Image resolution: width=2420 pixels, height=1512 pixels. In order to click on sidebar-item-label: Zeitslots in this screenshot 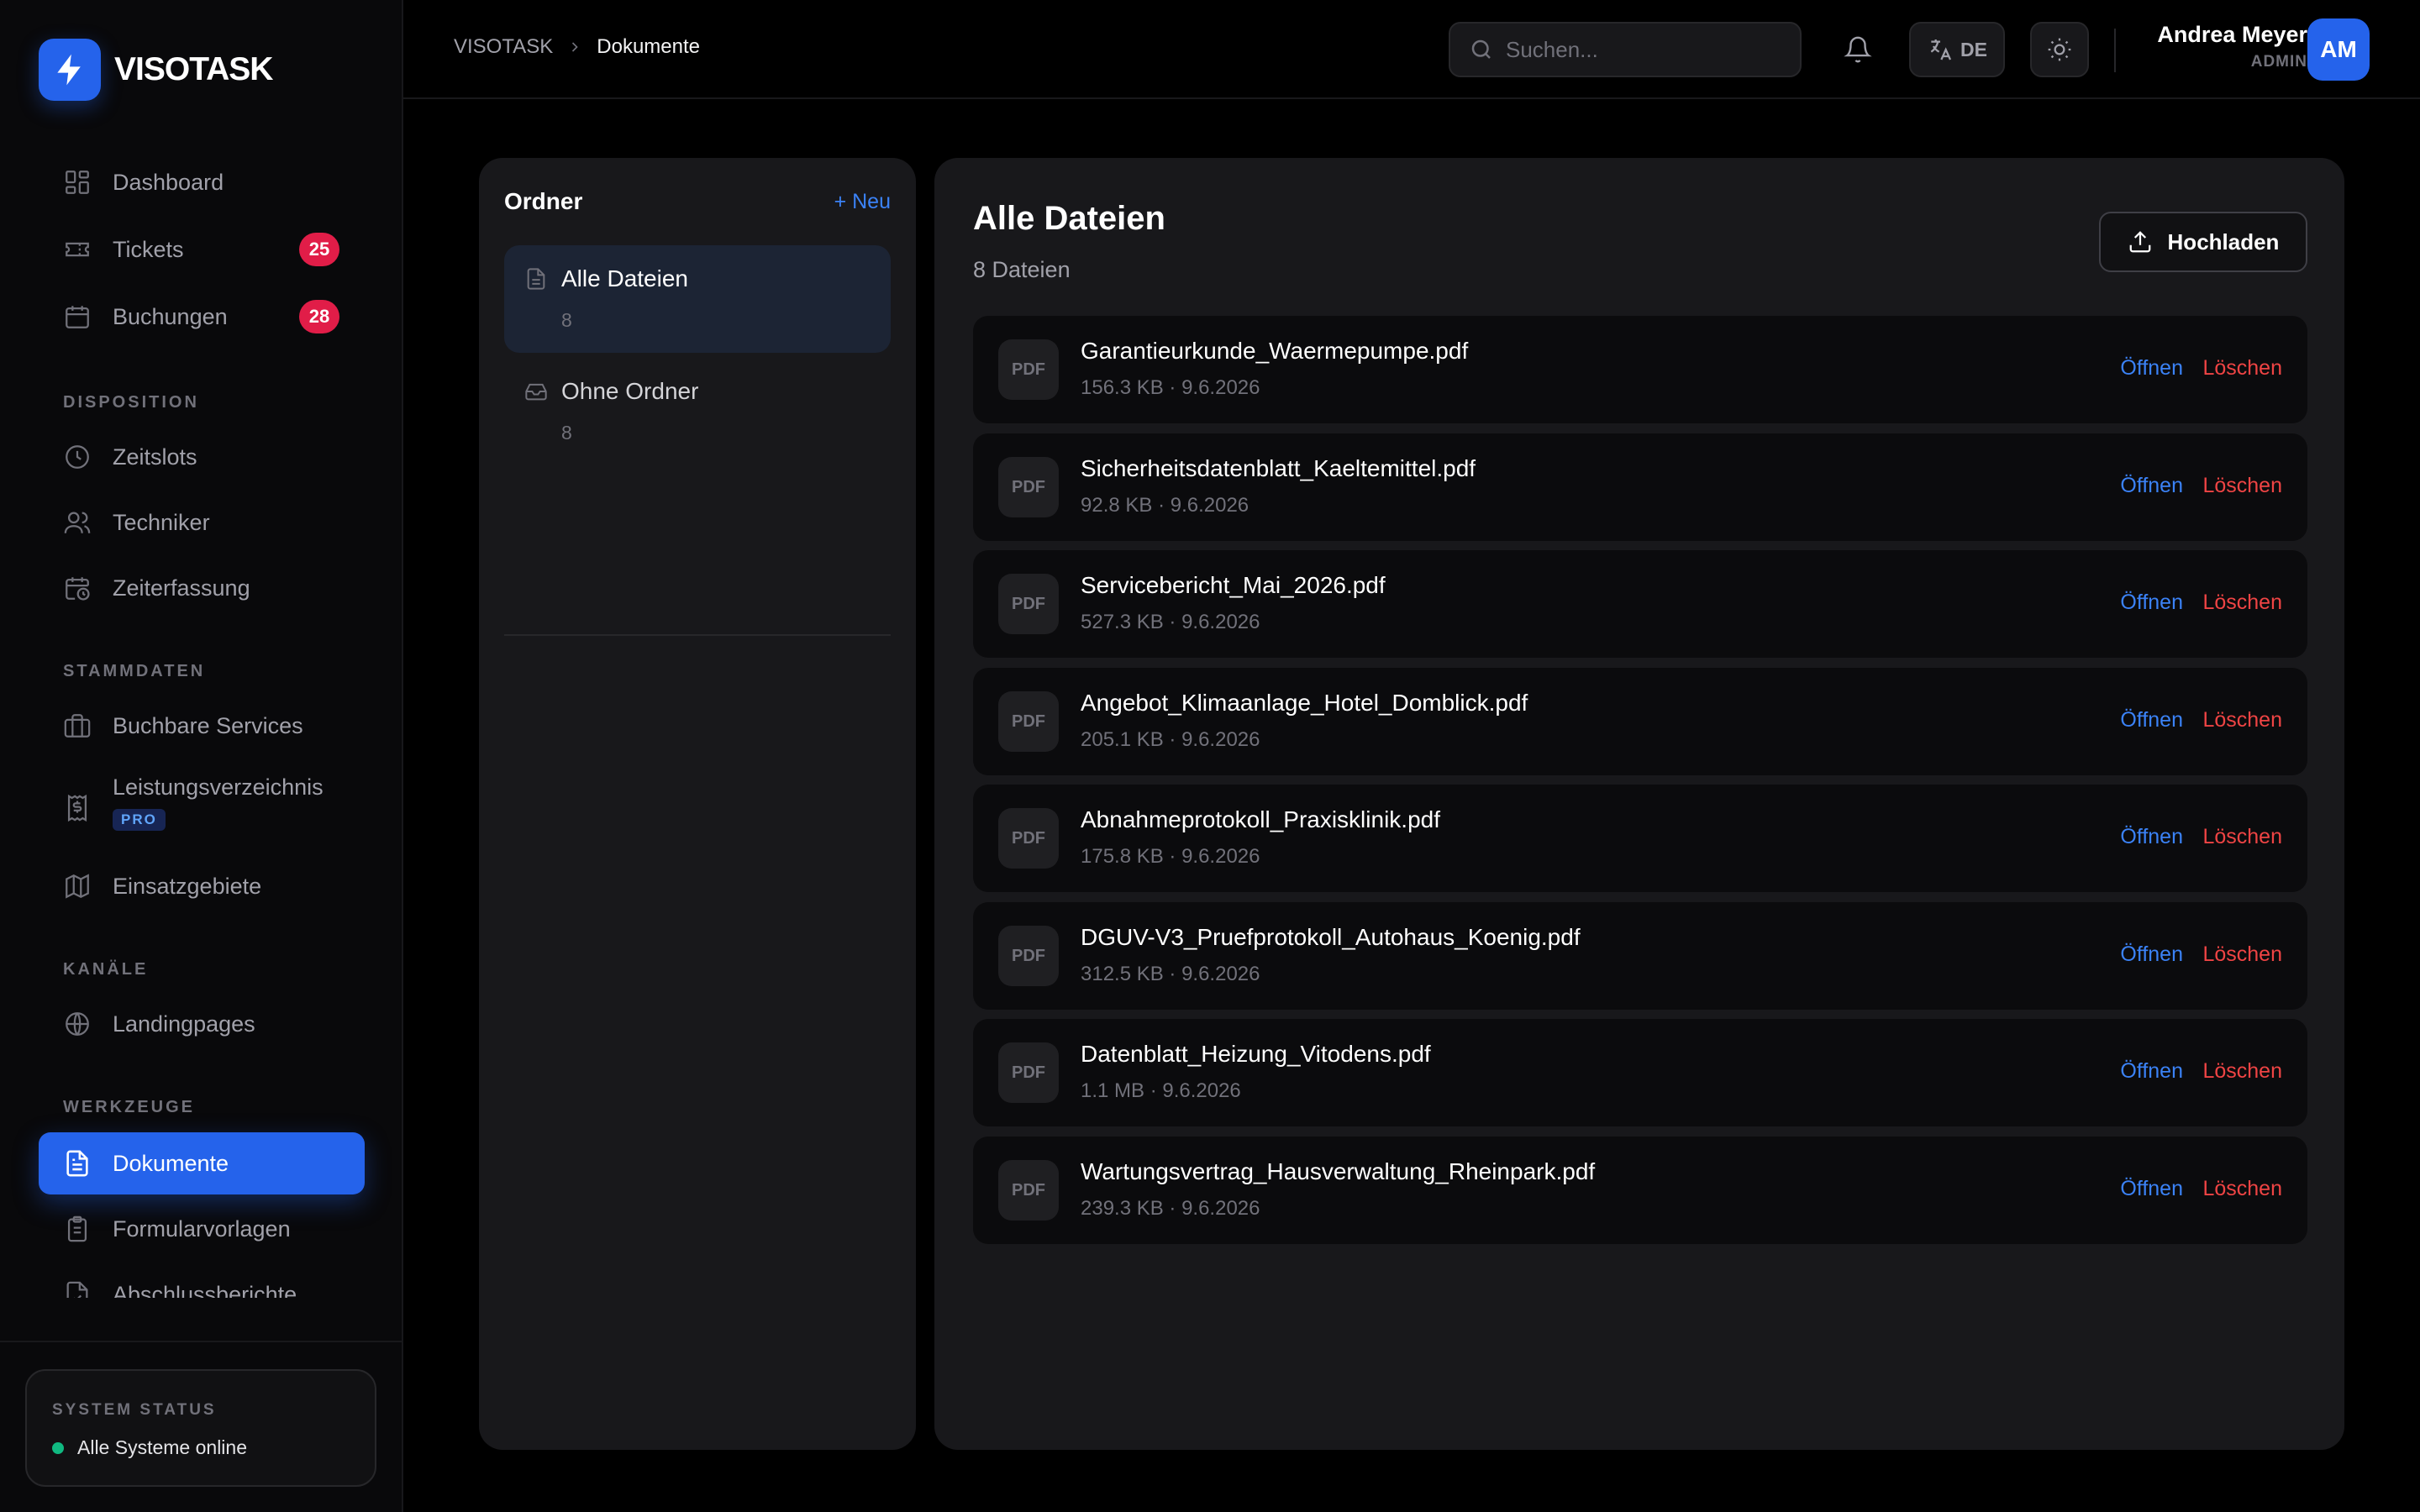, I will do `click(155, 457)`.